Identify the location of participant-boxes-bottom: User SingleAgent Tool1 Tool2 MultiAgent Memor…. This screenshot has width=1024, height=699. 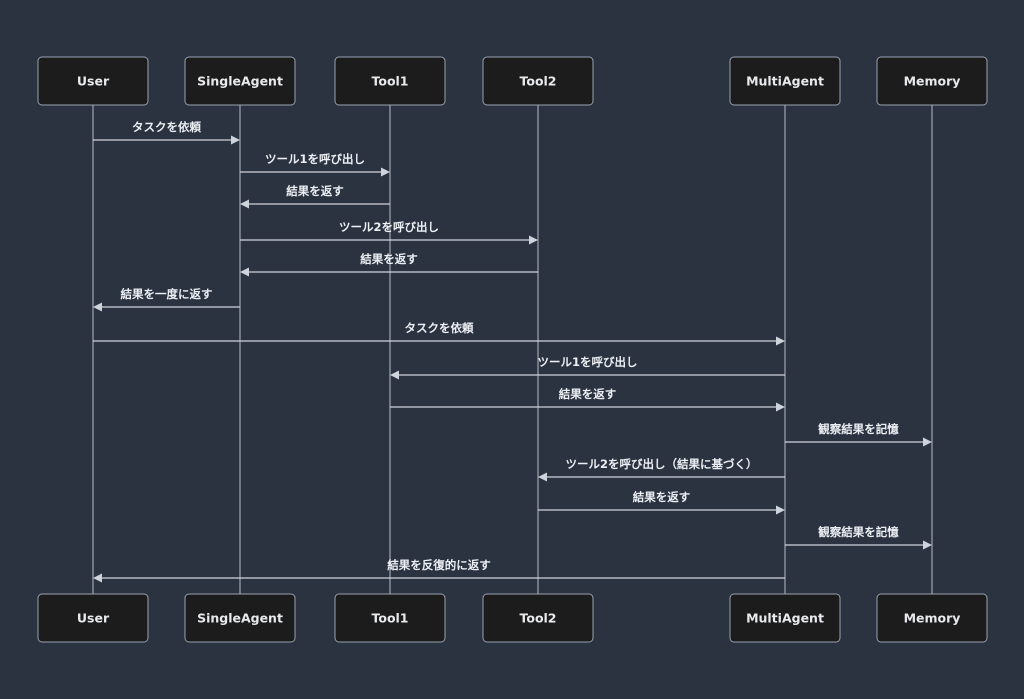
(512, 618).